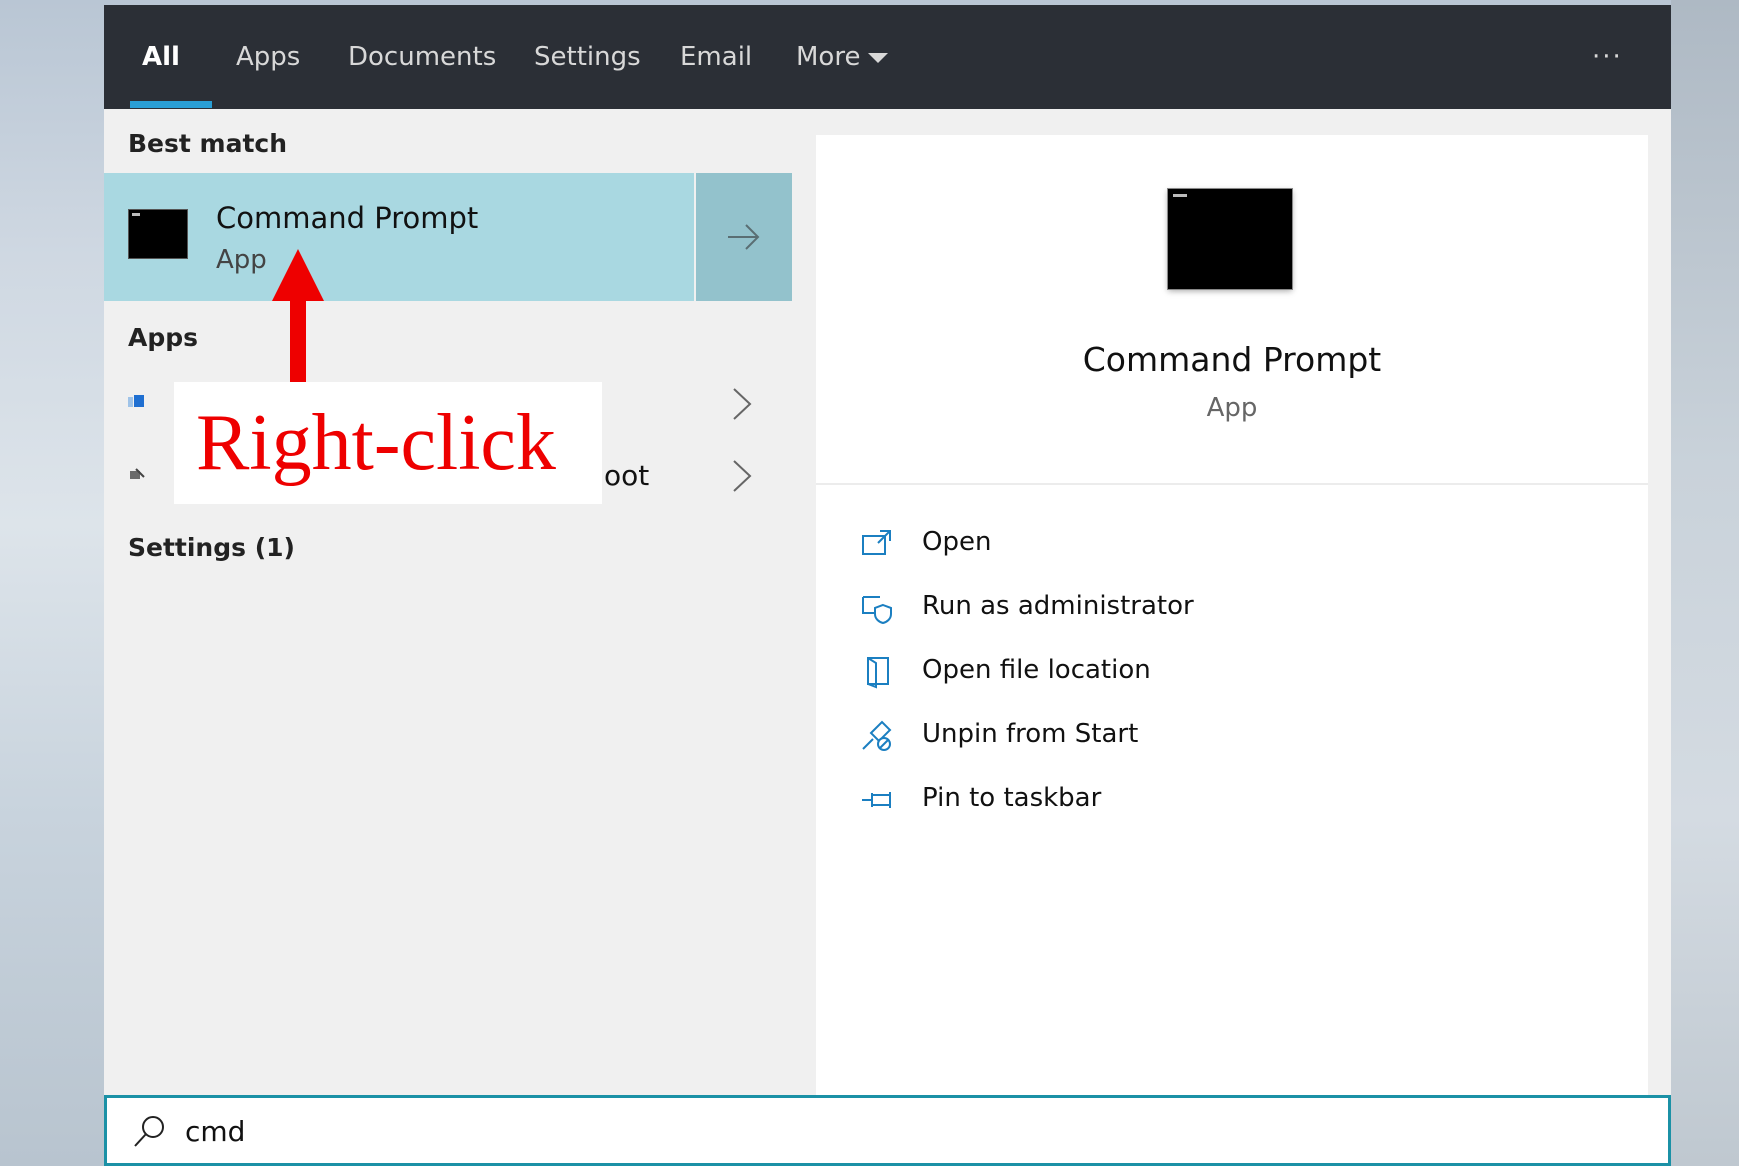 The height and width of the screenshot is (1166, 1739). I want to click on command-prompt-large-icon, so click(1230, 239).